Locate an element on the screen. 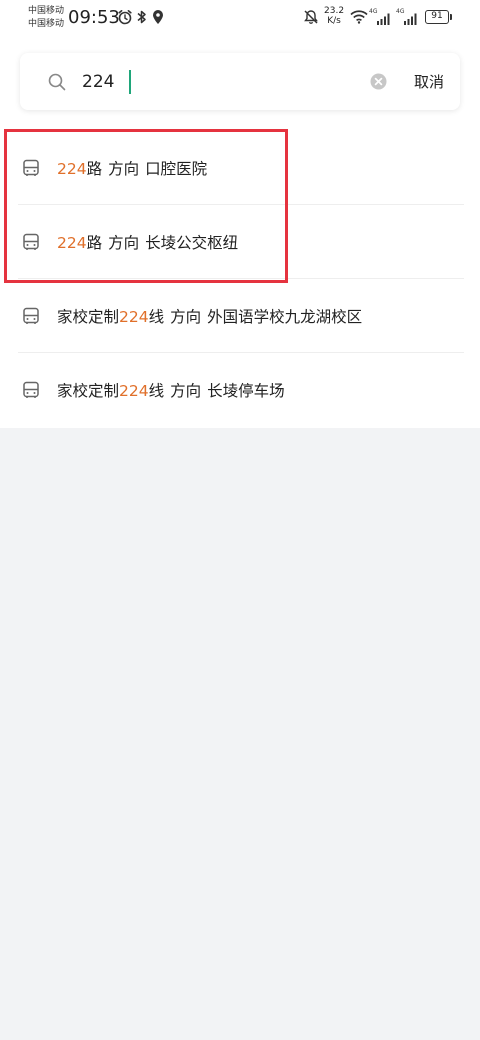  carrier-1: 中国移动 is located at coordinates (46, 11).